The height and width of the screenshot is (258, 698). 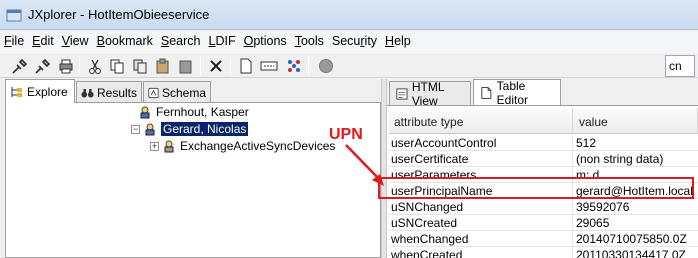 I want to click on table-row: uSNCreated 29065, so click(x=543, y=223).